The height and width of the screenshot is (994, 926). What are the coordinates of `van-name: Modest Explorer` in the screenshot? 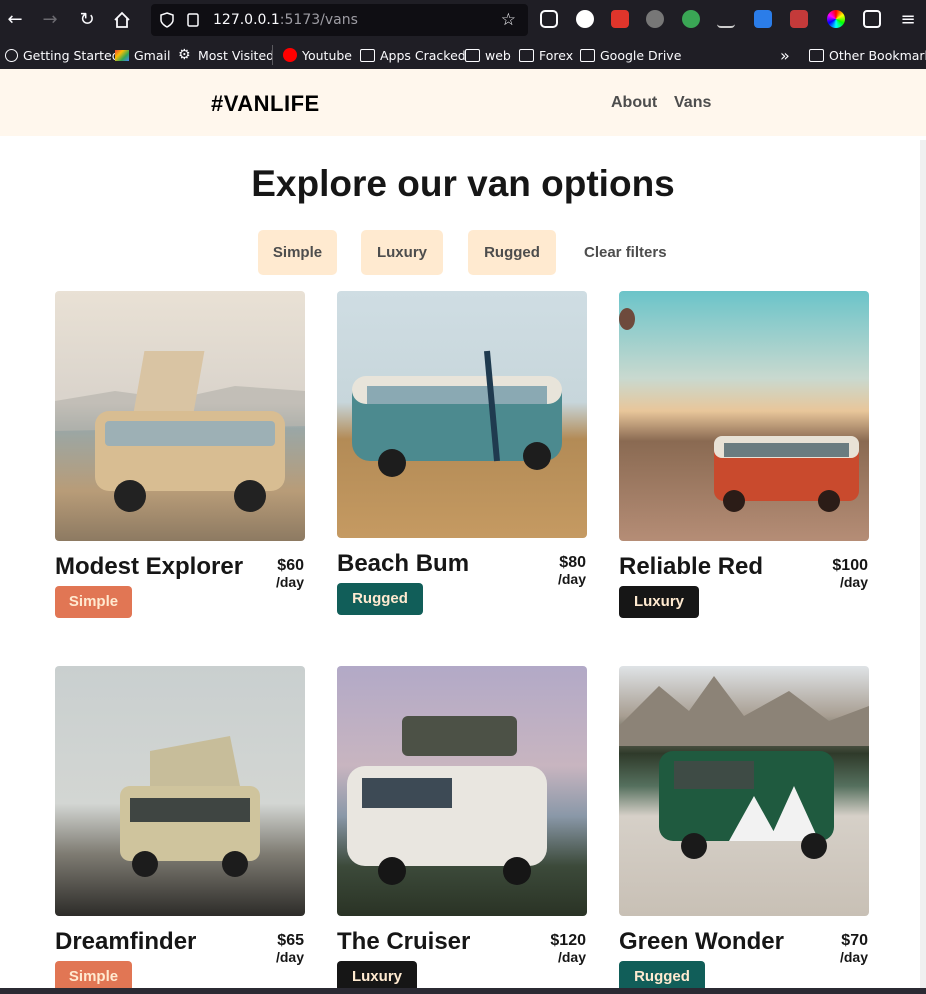 It's located at (149, 567).